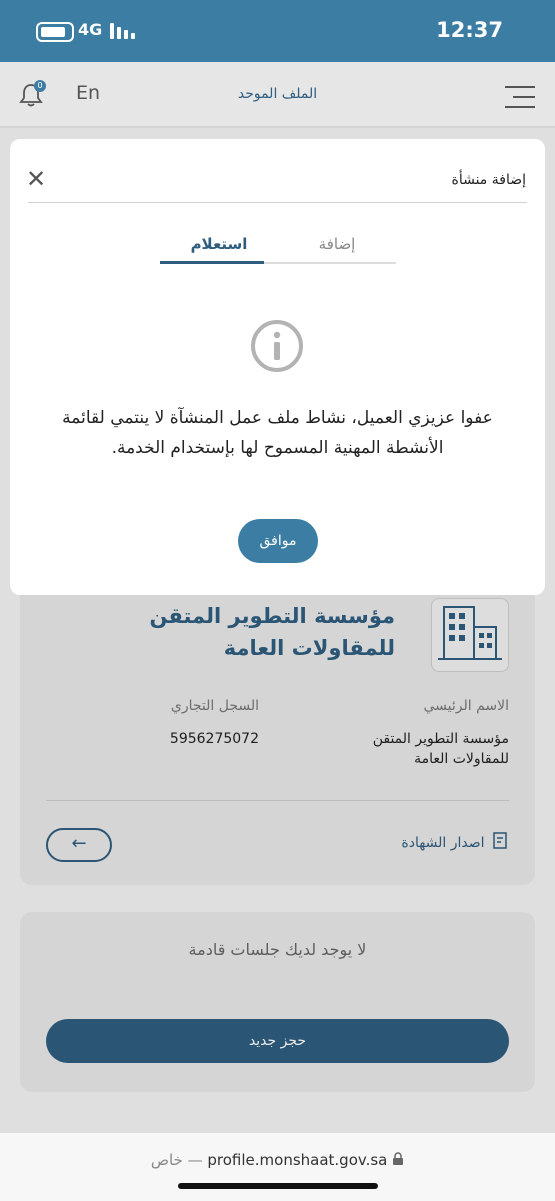 This screenshot has width=555, height=1201. Describe the element at coordinates (277, 346) in the screenshot. I see `info-icon` at that location.